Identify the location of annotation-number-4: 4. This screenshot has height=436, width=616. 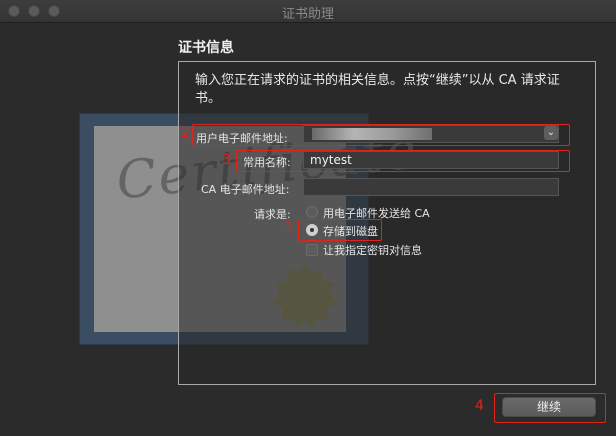
(479, 406).